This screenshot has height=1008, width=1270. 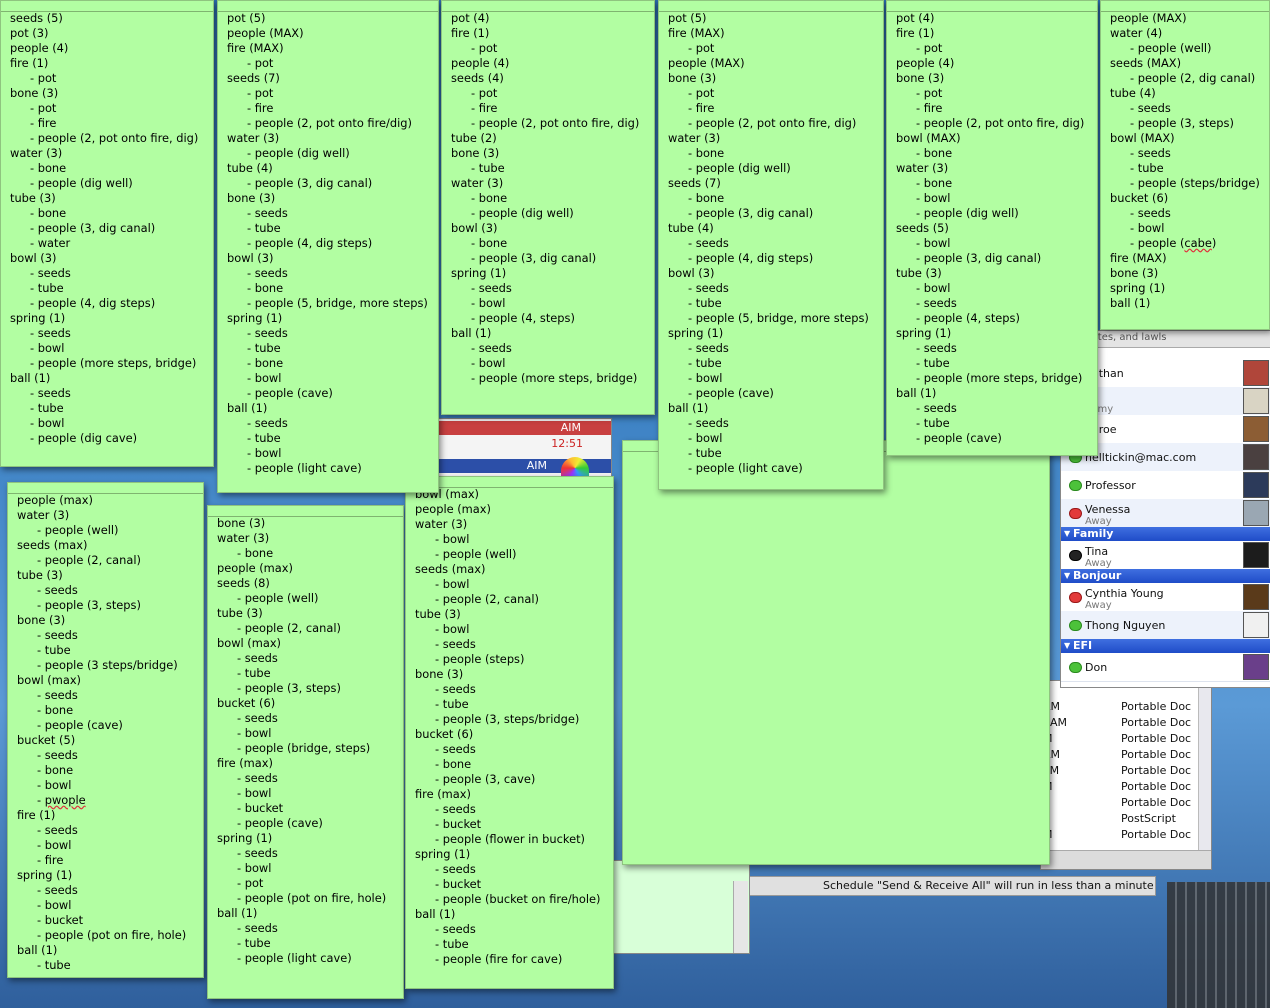 What do you see at coordinates (1165, 513) in the screenshot?
I see `buddy-row: Venessa Away` at bounding box center [1165, 513].